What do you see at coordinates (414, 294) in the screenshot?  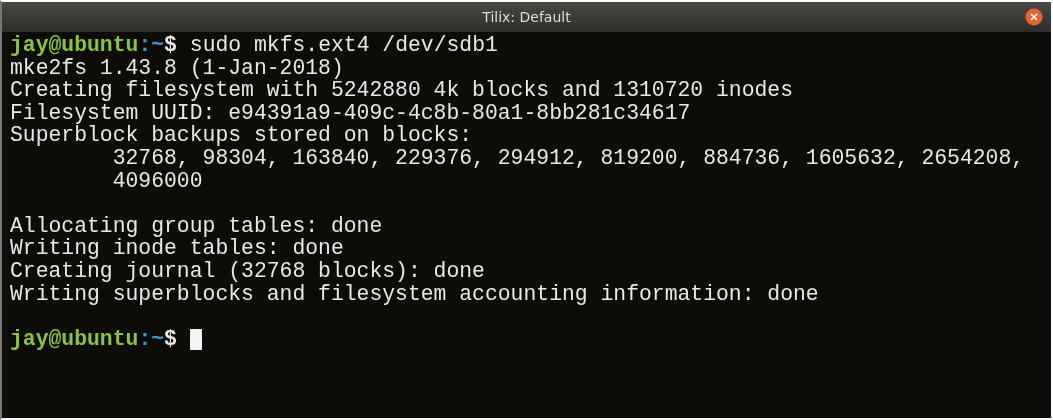 I see `output-line: Writing superblocks and filesystem accounting information: done` at bounding box center [414, 294].